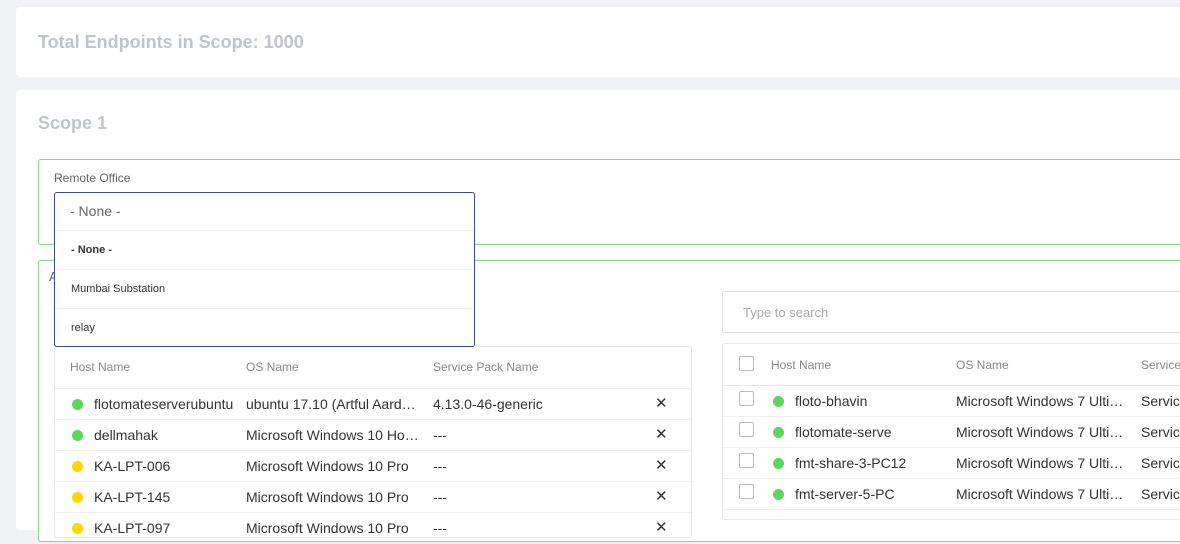 The height and width of the screenshot is (544, 1180). I want to click on option-mumbai-substation: Mumbai Substation, so click(264, 289).